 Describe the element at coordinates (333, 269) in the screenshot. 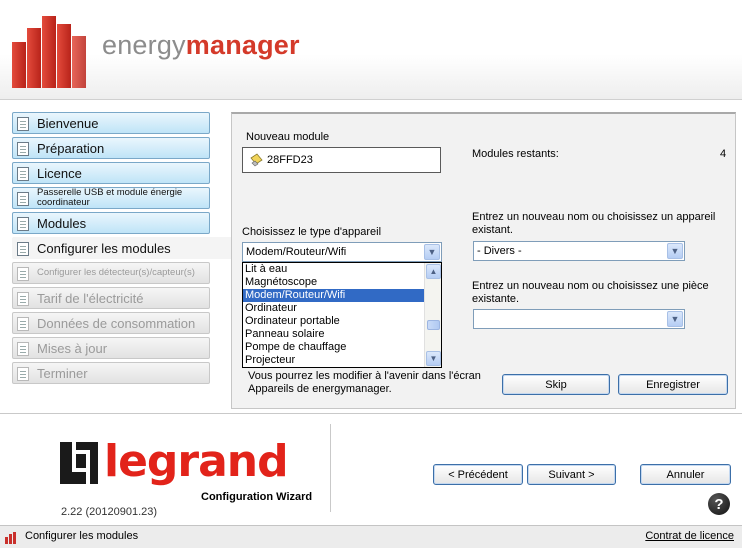

I see `list-item: Lit à eau` at that location.